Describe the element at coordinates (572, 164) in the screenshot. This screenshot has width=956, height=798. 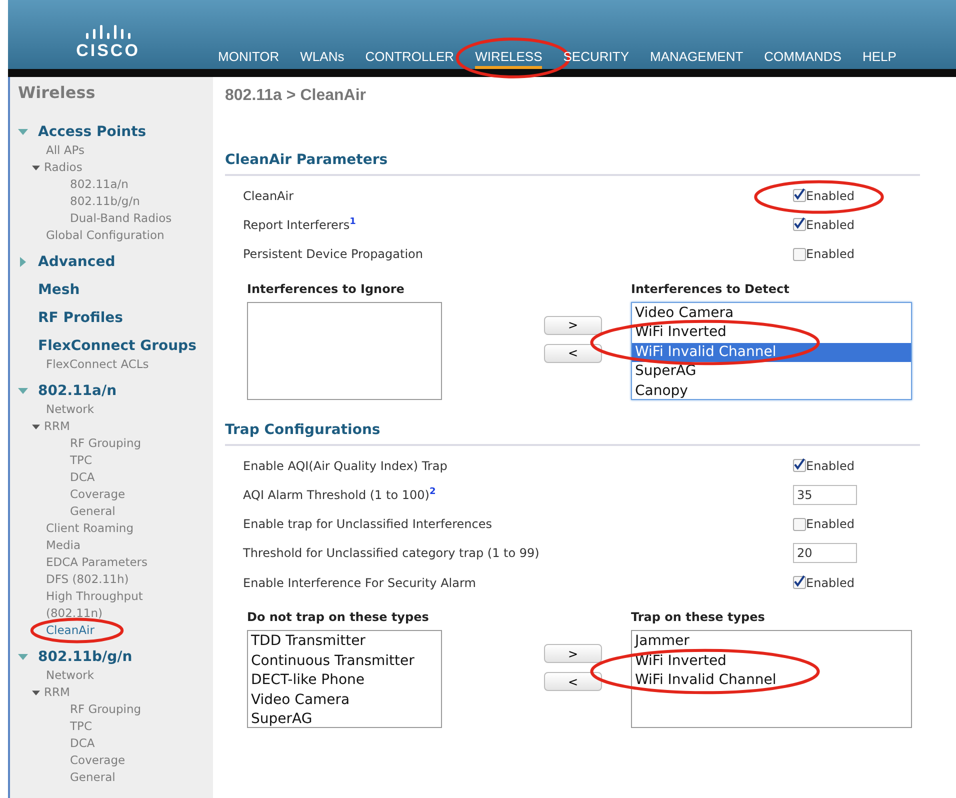
I see `section-heading: CleanAir Parameters` at that location.